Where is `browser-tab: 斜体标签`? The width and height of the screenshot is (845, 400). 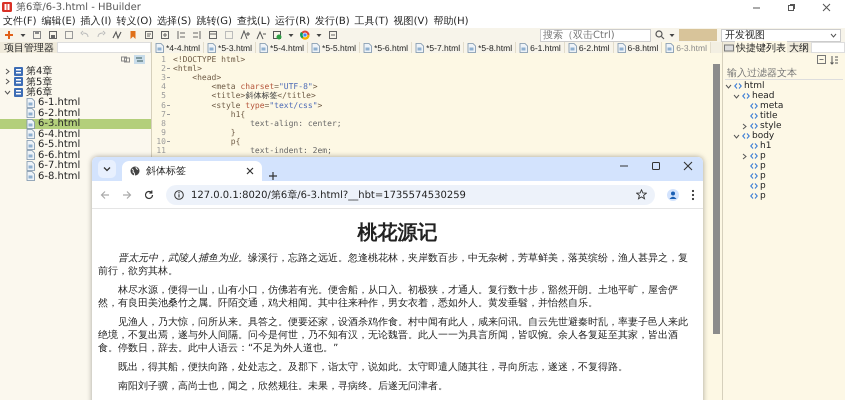
browser-tab: 斜体标签 is located at coordinates (192, 171).